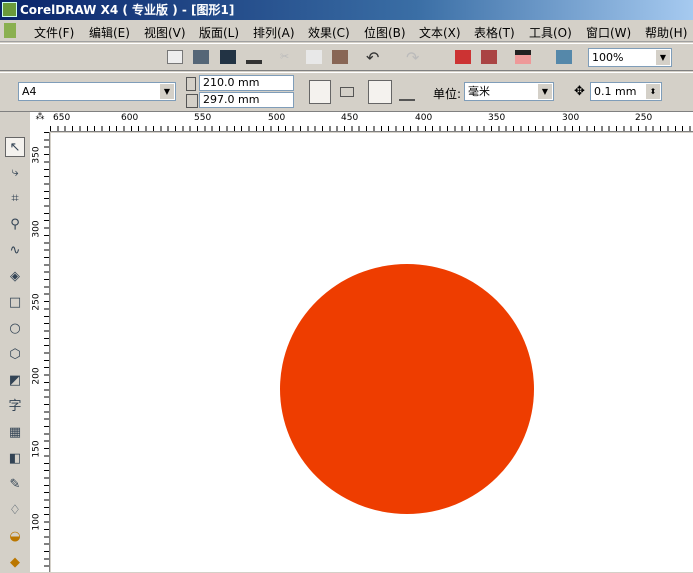 The image size is (693, 573). What do you see at coordinates (653, 91) in the screenshot?
I see `spinner-icon: ⬍` at bounding box center [653, 91].